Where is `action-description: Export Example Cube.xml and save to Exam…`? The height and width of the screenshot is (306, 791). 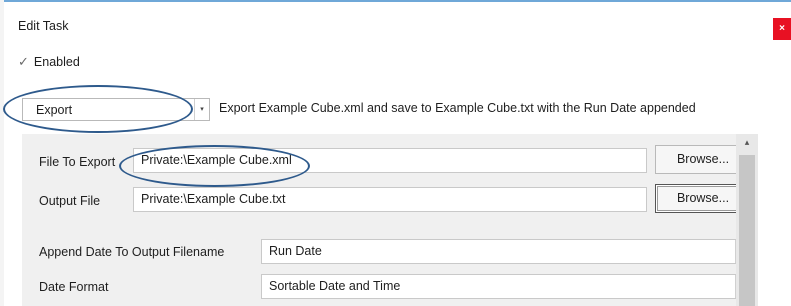
action-description: Export Example Cube.xml and save to Exam… is located at coordinates (457, 108).